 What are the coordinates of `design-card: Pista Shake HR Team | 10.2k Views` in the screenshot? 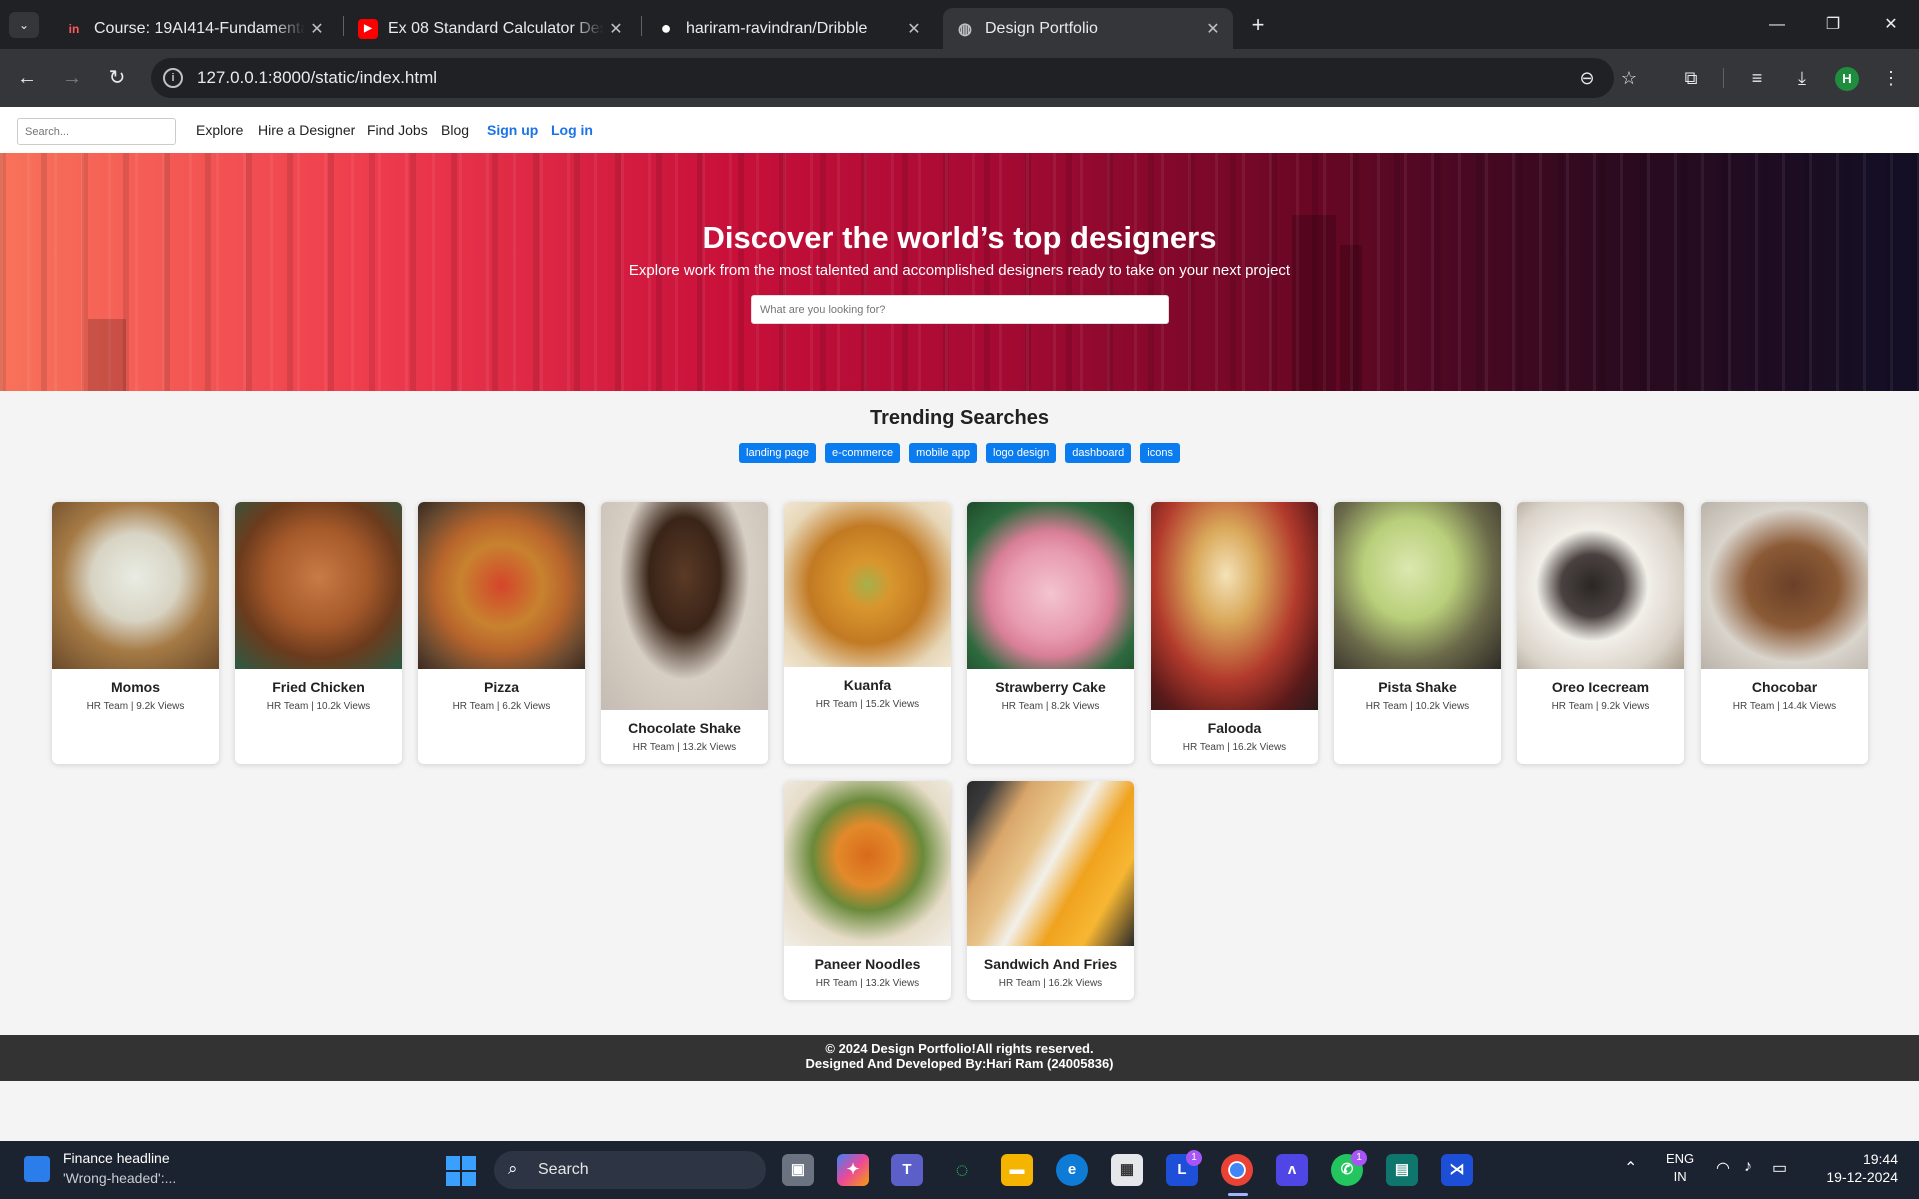 It's located at (1417, 633).